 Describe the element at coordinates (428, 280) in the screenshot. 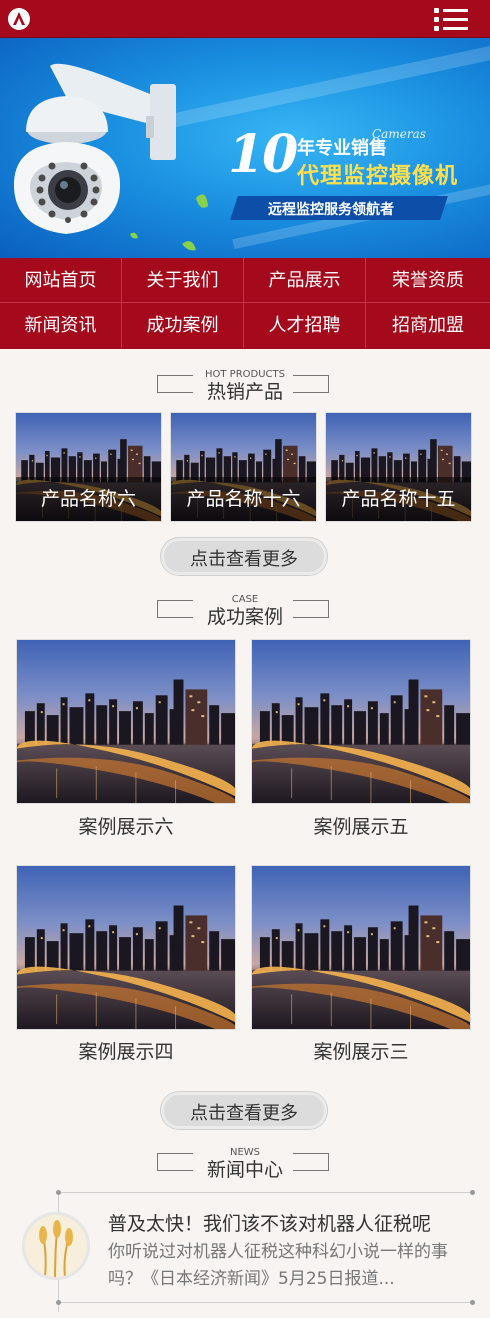

I see `nav-item-honors: 荣誉资质` at that location.